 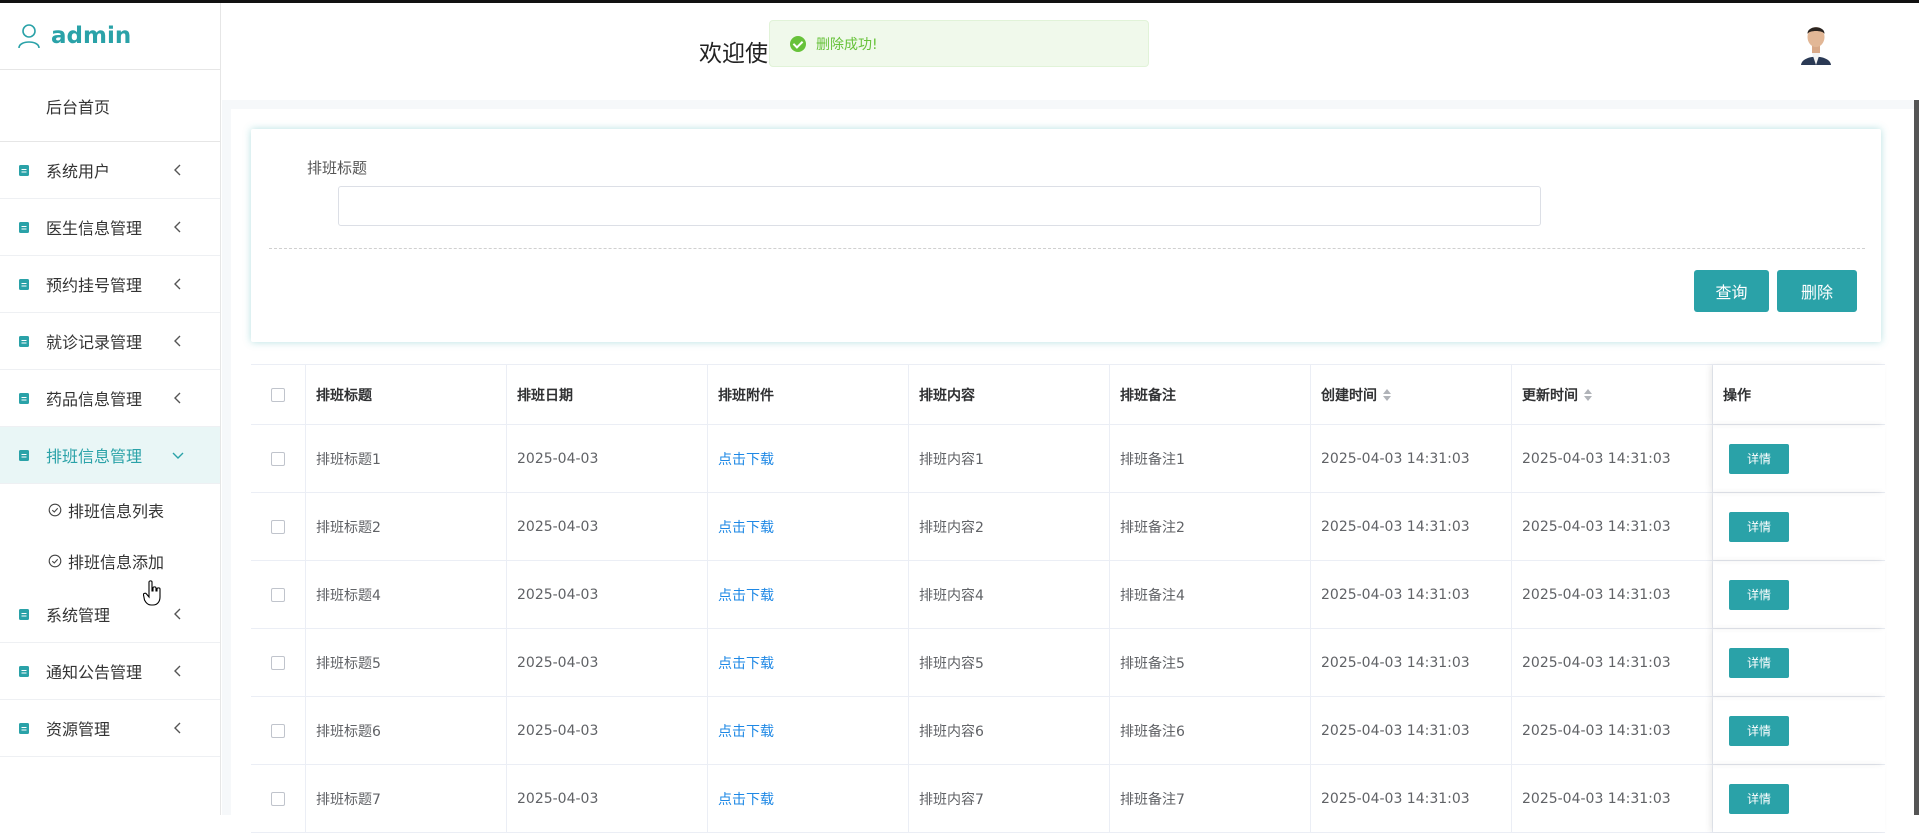 I want to click on sidebar-item-medicine: 药品信息管理, so click(x=110, y=398).